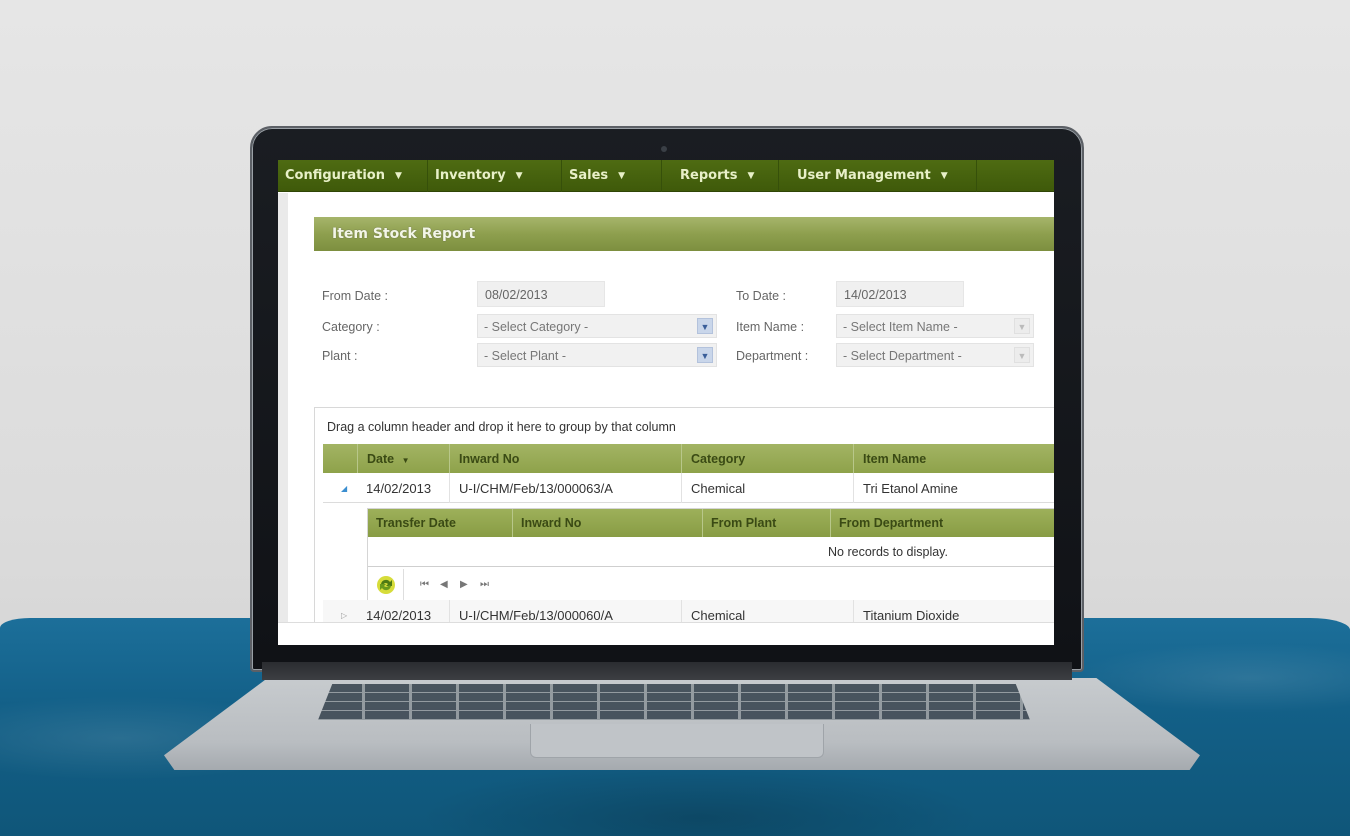 Image resolution: width=1350 pixels, height=836 pixels. What do you see at coordinates (767, 458) in the screenshot?
I see `column-header-category: Category` at bounding box center [767, 458].